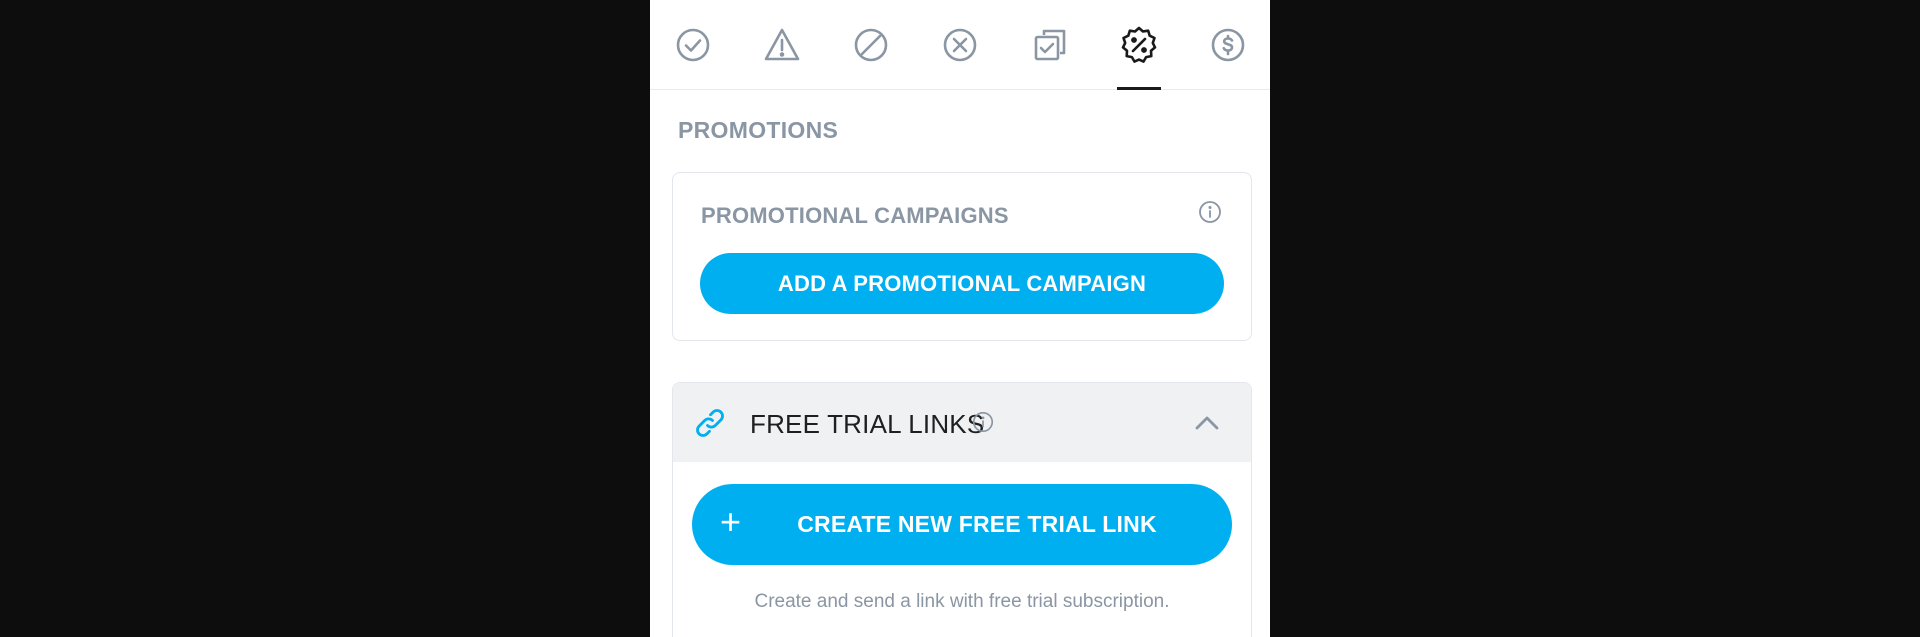 Image resolution: width=1920 pixels, height=637 pixels. I want to click on create-free-trial-link-label: CREATE NEW FREE TRIAL LINK, so click(977, 524).